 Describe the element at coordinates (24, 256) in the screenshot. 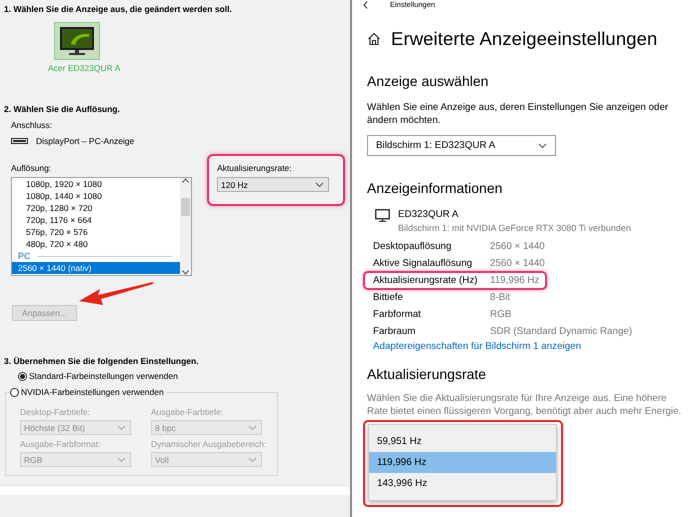

I see `group-label: PC` at that location.